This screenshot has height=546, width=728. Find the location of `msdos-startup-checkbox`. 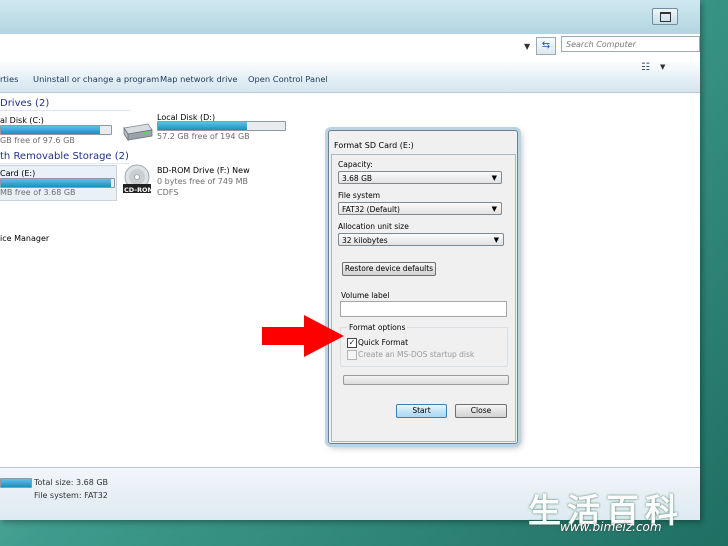

msdos-startup-checkbox is located at coordinates (352, 355).